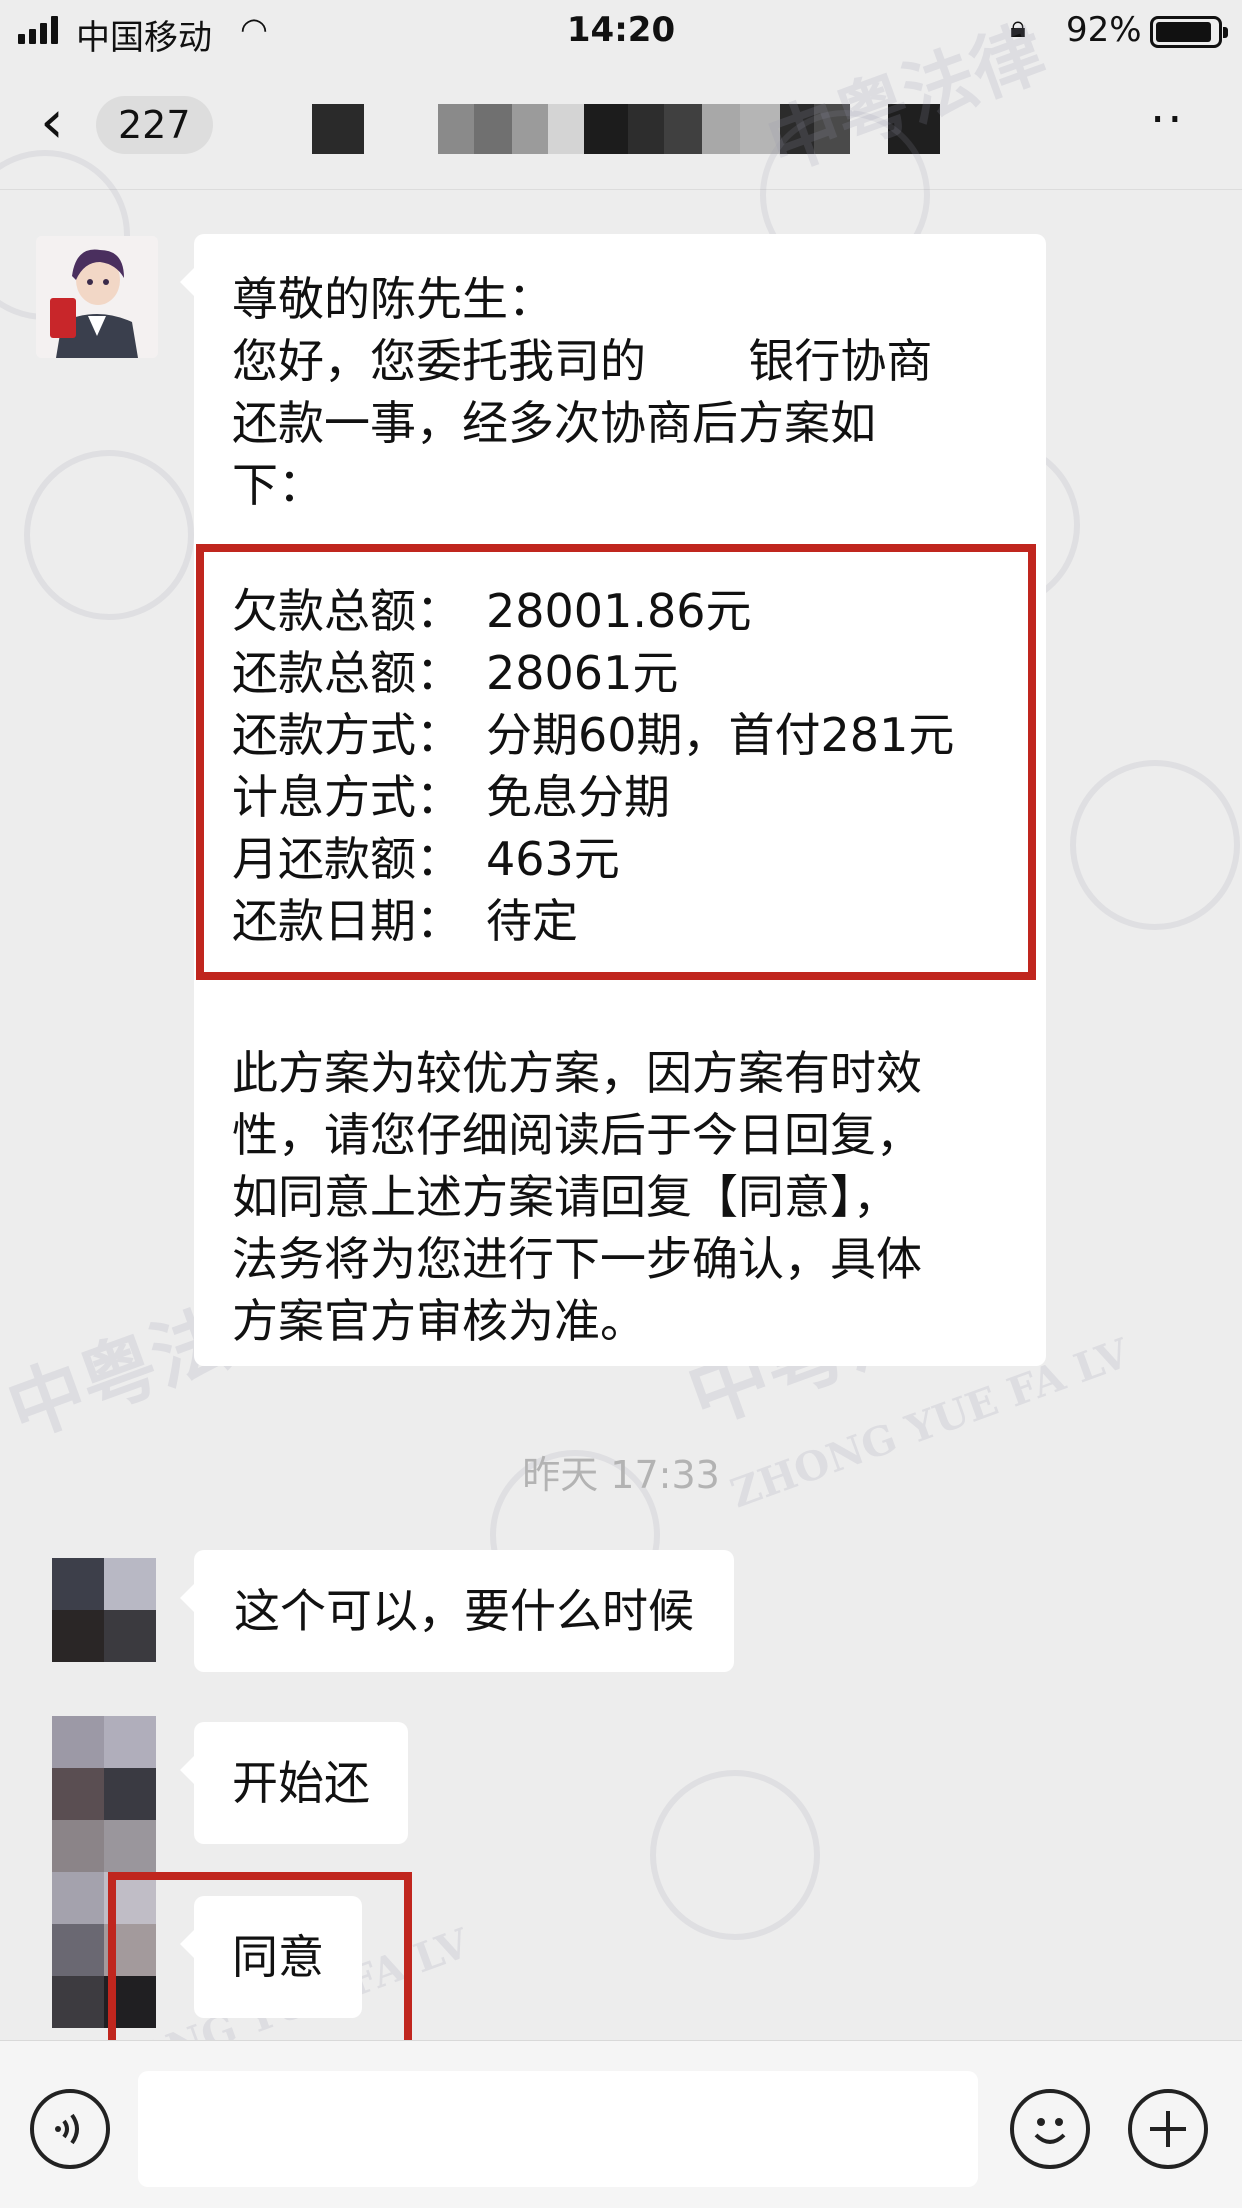 The width and height of the screenshot is (1242, 2208). Describe the element at coordinates (616, 762) in the screenshot. I see `plan-highlight-box` at that location.